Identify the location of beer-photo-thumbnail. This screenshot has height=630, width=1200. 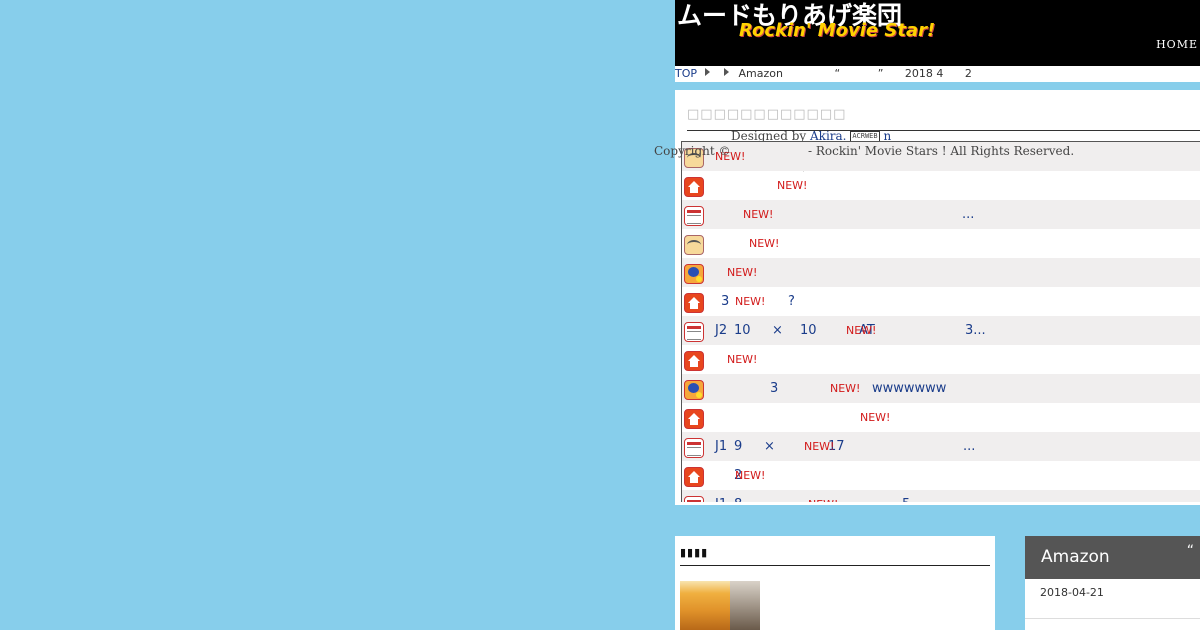
(720, 605).